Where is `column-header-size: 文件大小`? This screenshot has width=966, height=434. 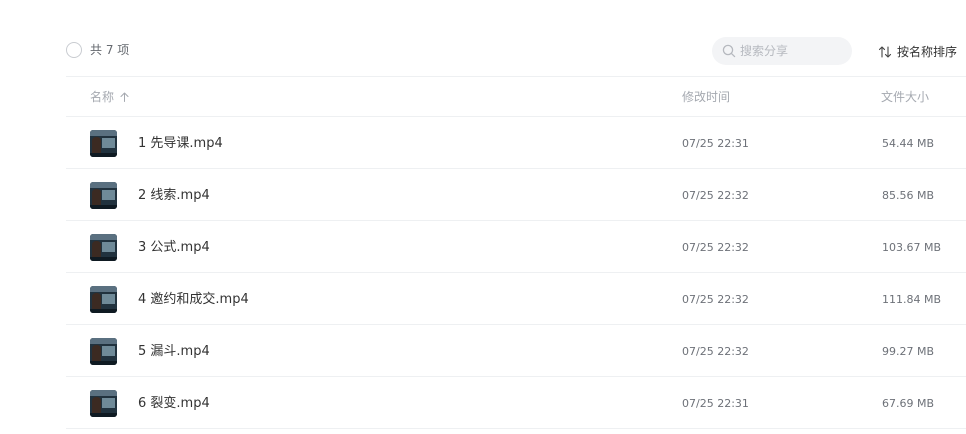
column-header-size: 文件大小 is located at coordinates (905, 97).